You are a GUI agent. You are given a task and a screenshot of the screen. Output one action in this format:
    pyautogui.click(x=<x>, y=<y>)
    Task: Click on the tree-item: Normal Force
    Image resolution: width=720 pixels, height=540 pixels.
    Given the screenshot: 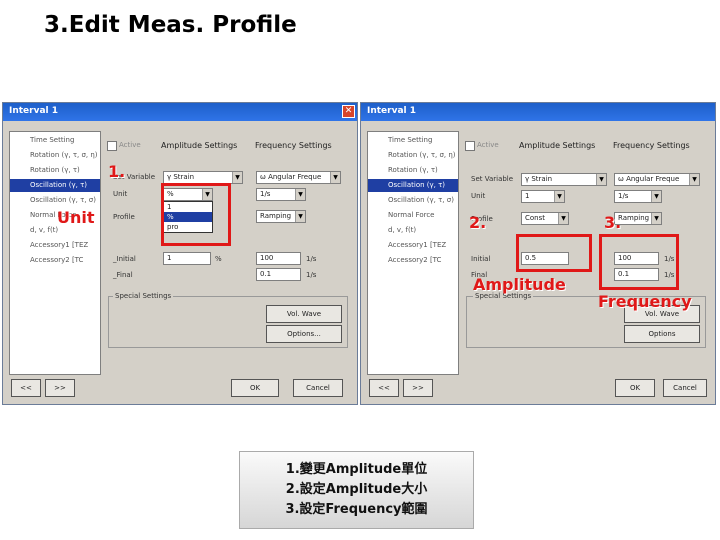 What is the action you would take?
    pyautogui.click(x=413, y=215)
    